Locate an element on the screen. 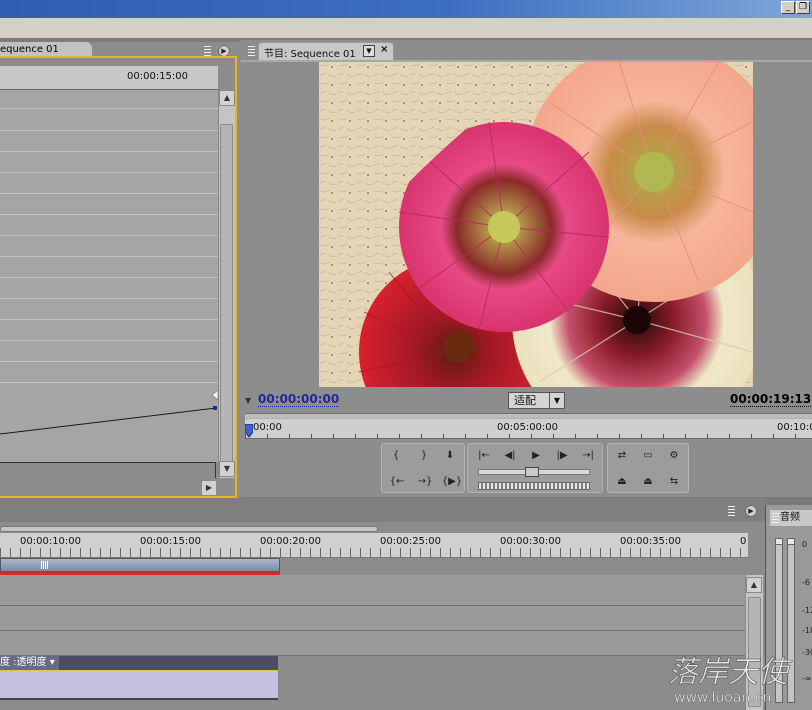 The image size is (812, 710). ruler-timecode: 00:00:15:00 is located at coordinates (158, 76).